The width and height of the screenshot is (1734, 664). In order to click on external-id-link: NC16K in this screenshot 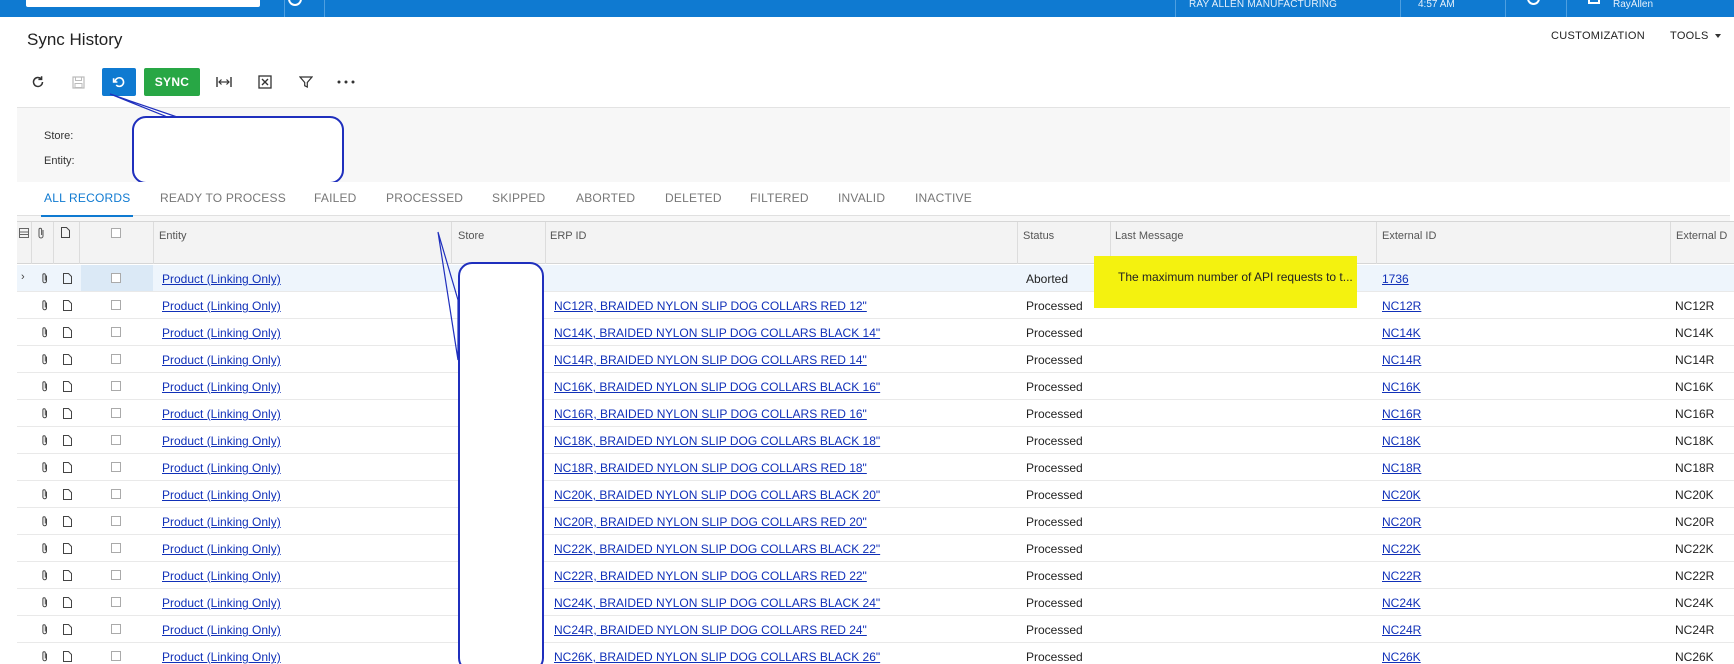, I will do `click(1401, 387)`.